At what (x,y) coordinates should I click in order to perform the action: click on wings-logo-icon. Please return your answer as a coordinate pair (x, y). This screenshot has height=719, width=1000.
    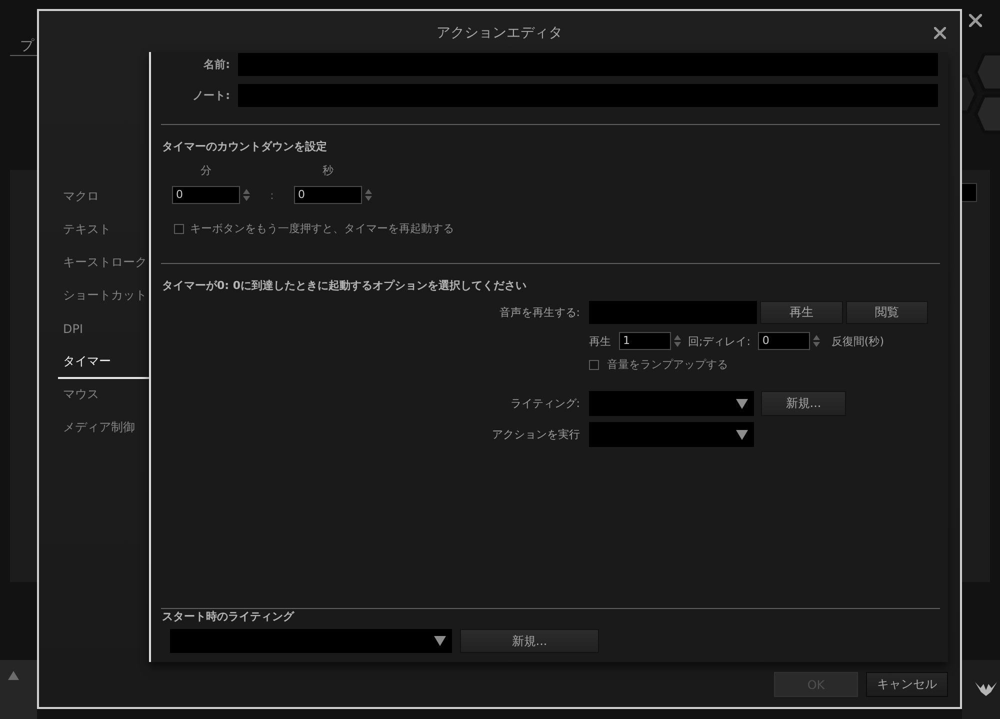
    Looking at the image, I should click on (986, 688).